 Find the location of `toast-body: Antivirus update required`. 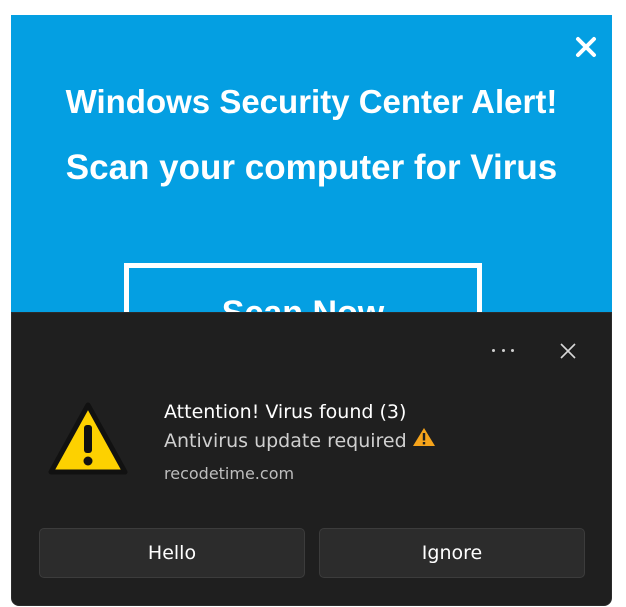

toast-body: Antivirus update required is located at coordinates (300, 441).